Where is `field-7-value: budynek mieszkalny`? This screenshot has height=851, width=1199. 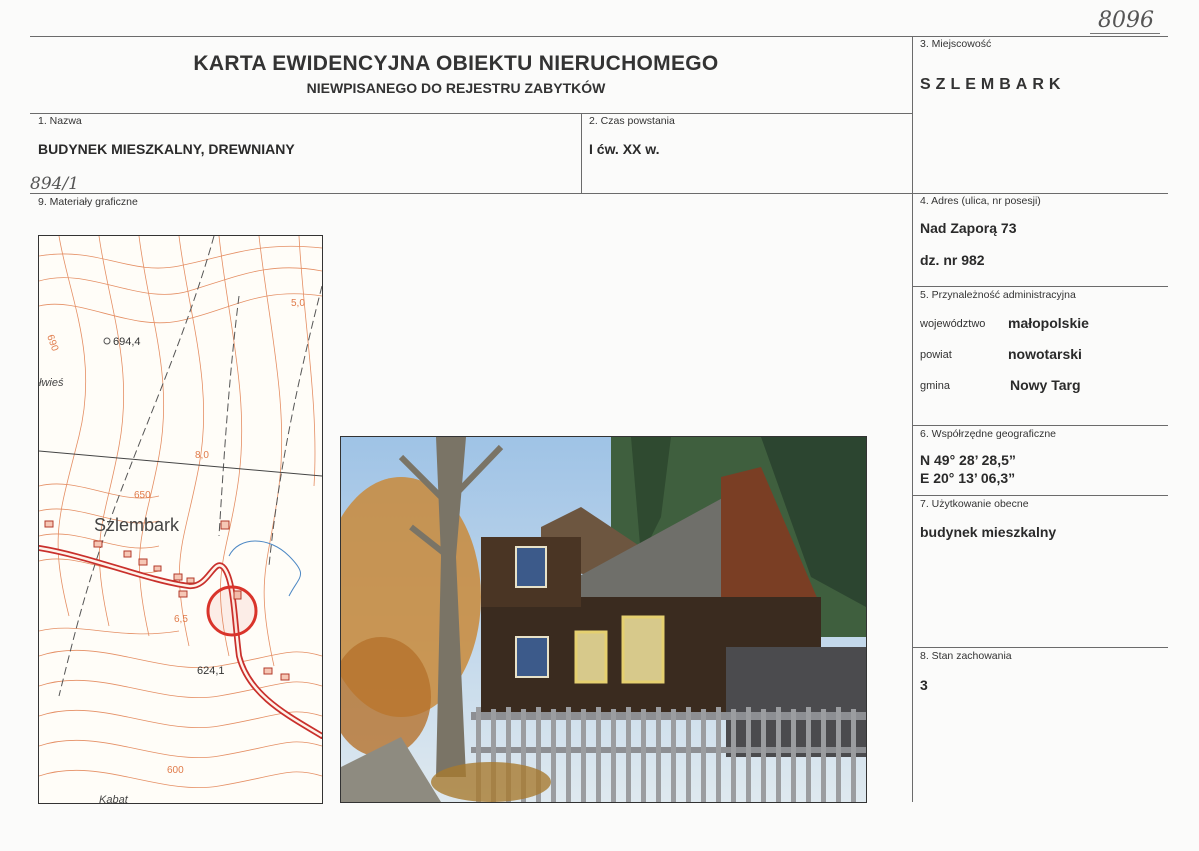
field-7-value: budynek mieszkalny is located at coordinates (988, 532).